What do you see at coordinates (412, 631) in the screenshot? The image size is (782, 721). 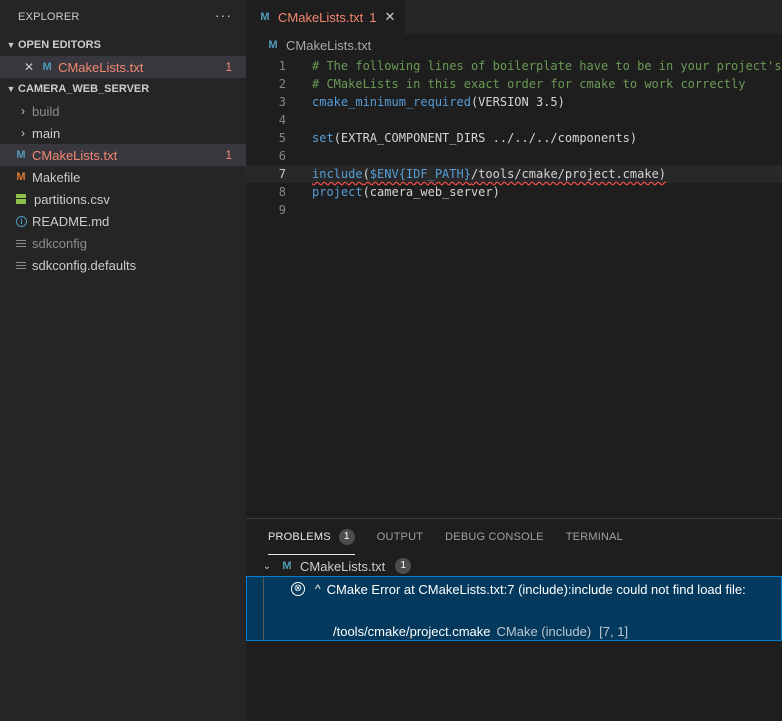 I see `error-detail: /tools/cmake/project.cmake` at bounding box center [412, 631].